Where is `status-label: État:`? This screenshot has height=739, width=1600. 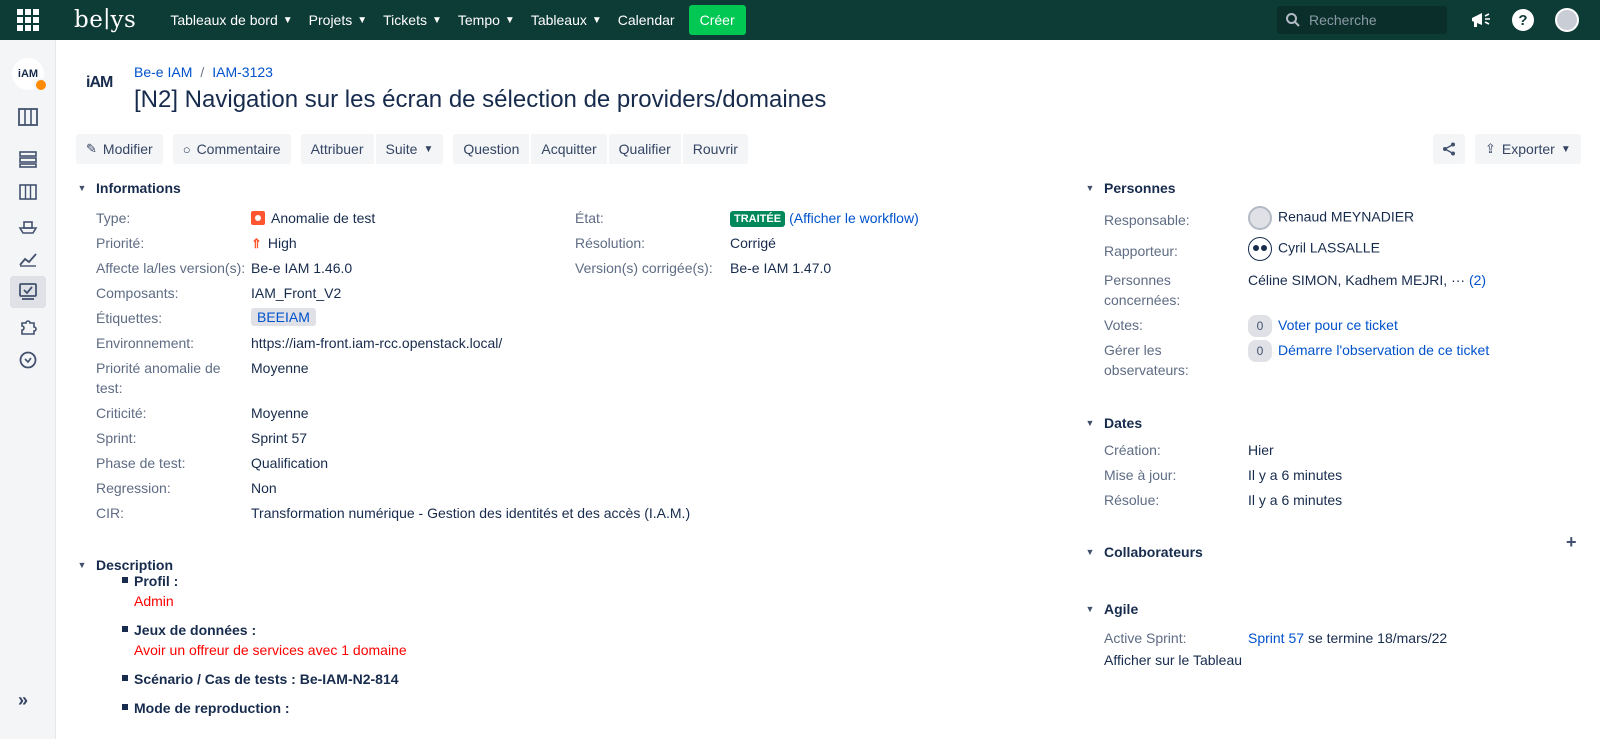
status-label: État: is located at coordinates (589, 218).